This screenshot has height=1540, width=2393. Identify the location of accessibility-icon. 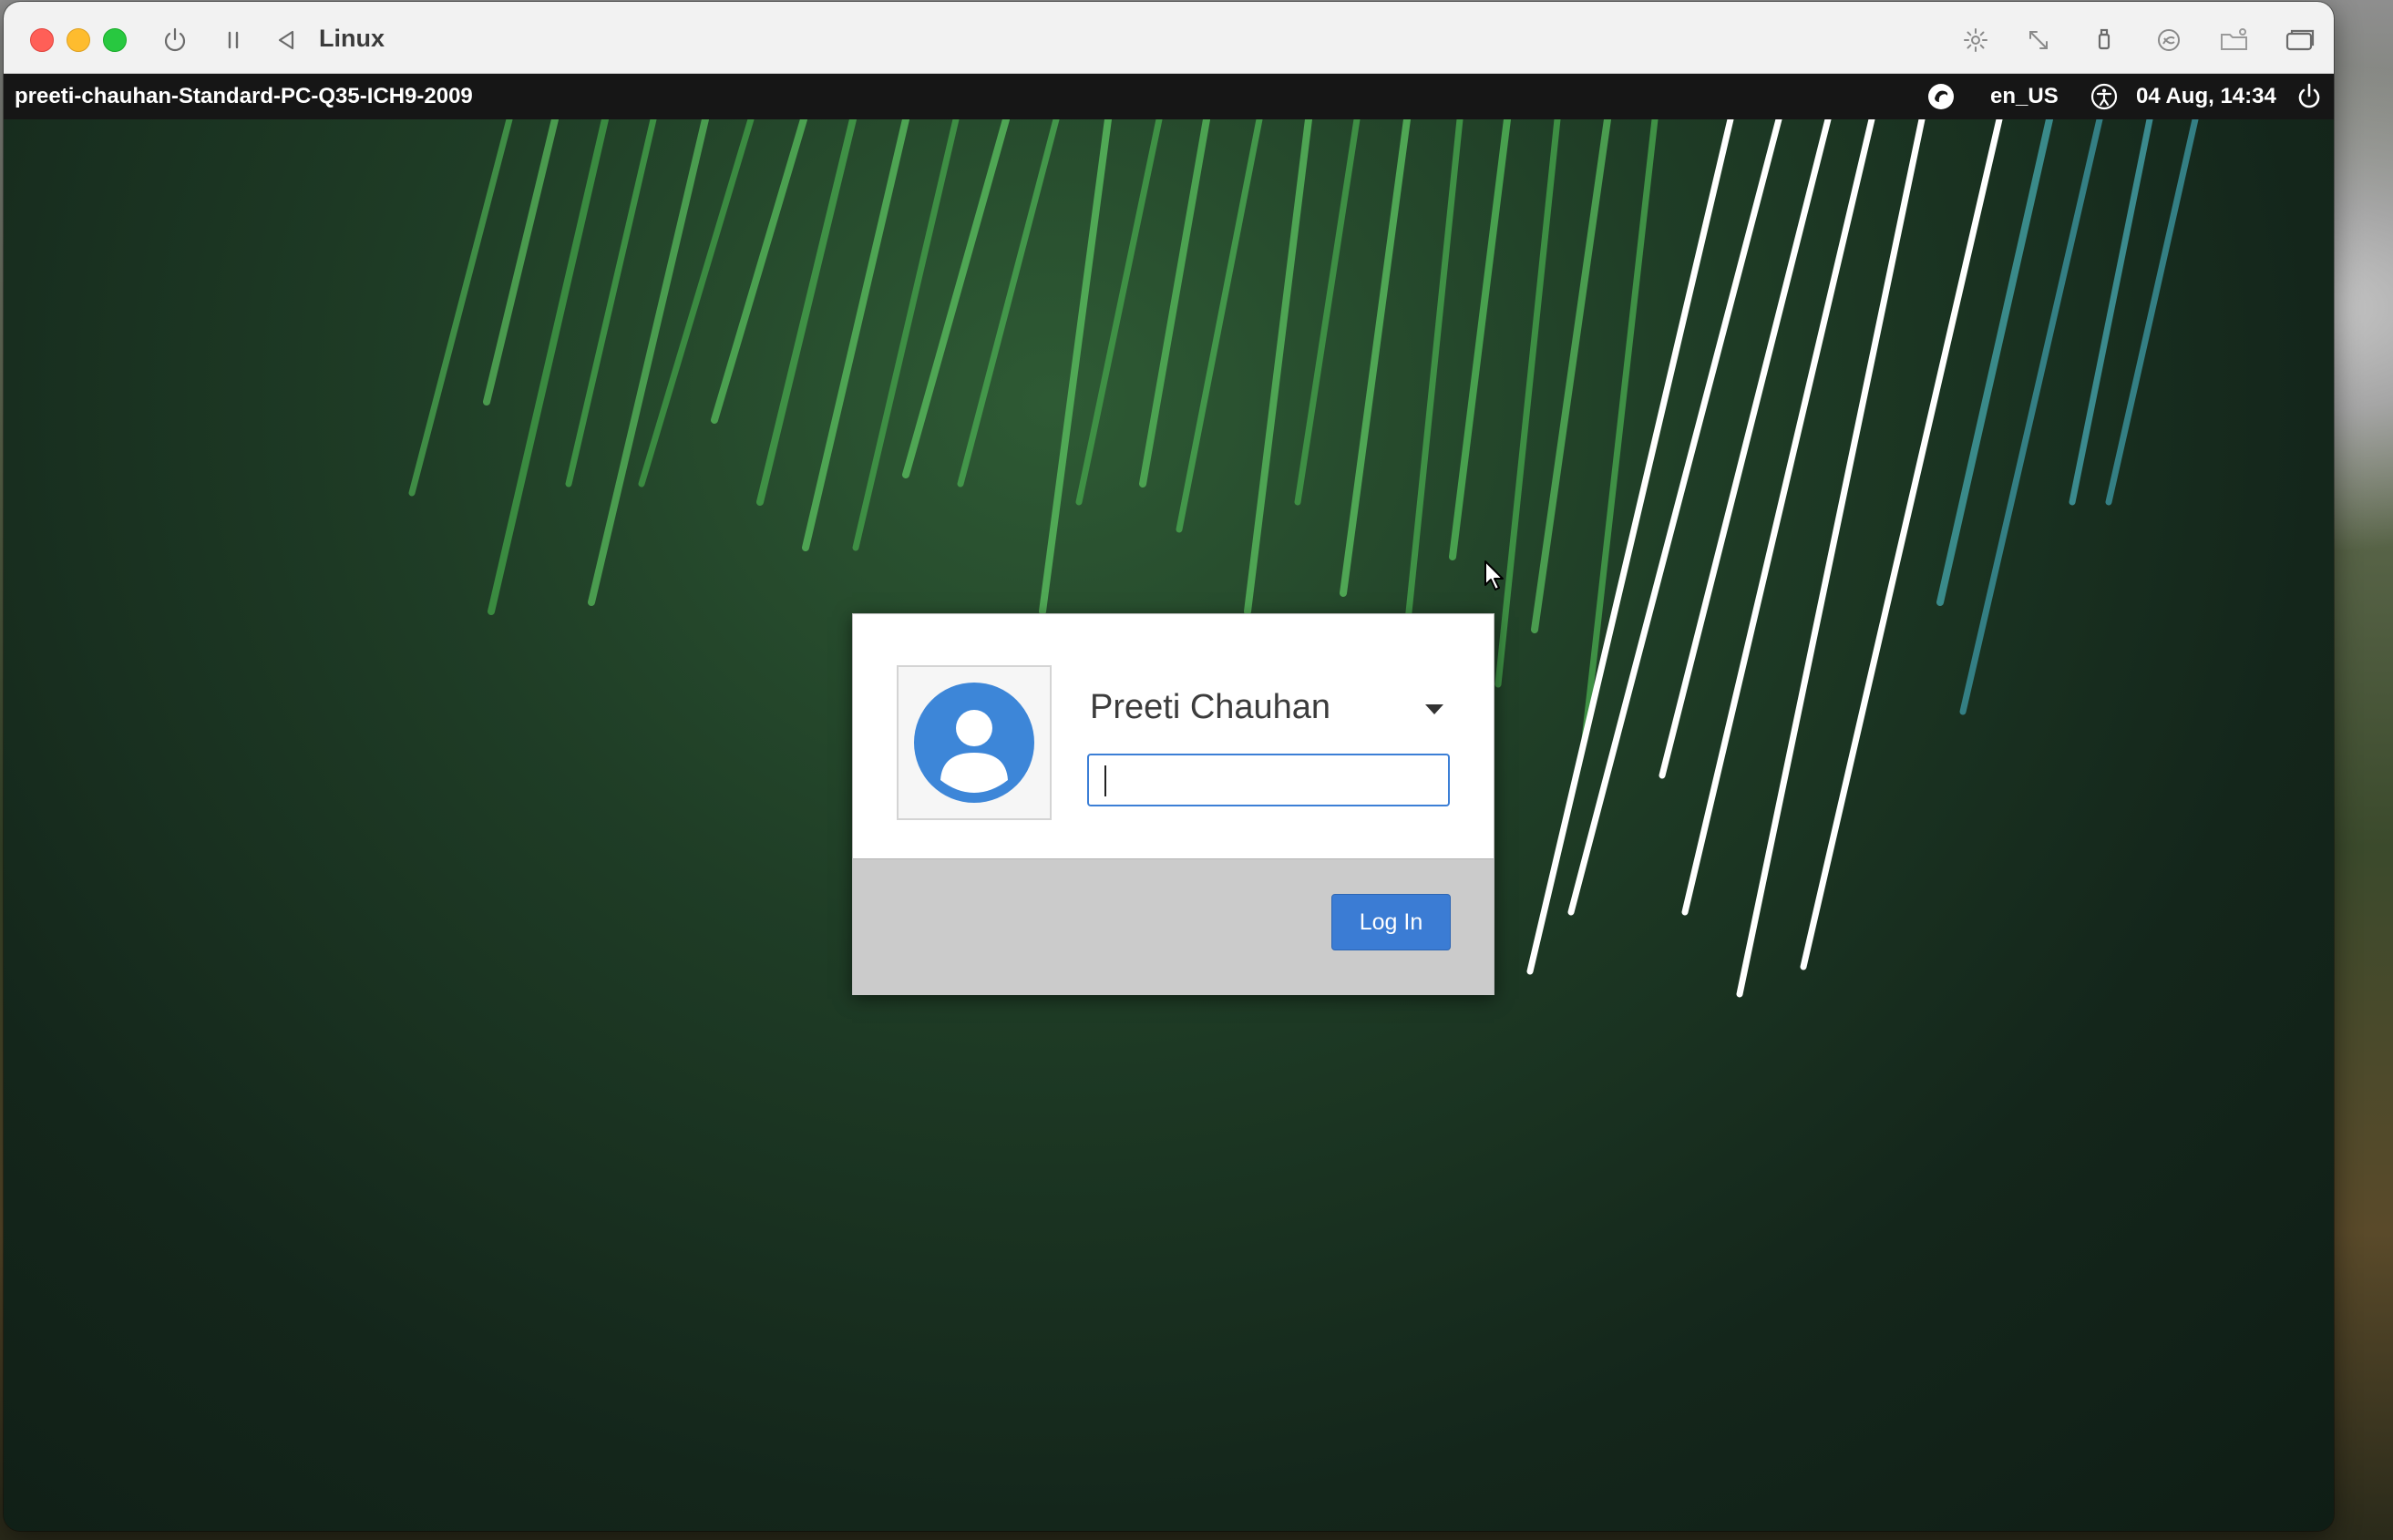
(2104, 96).